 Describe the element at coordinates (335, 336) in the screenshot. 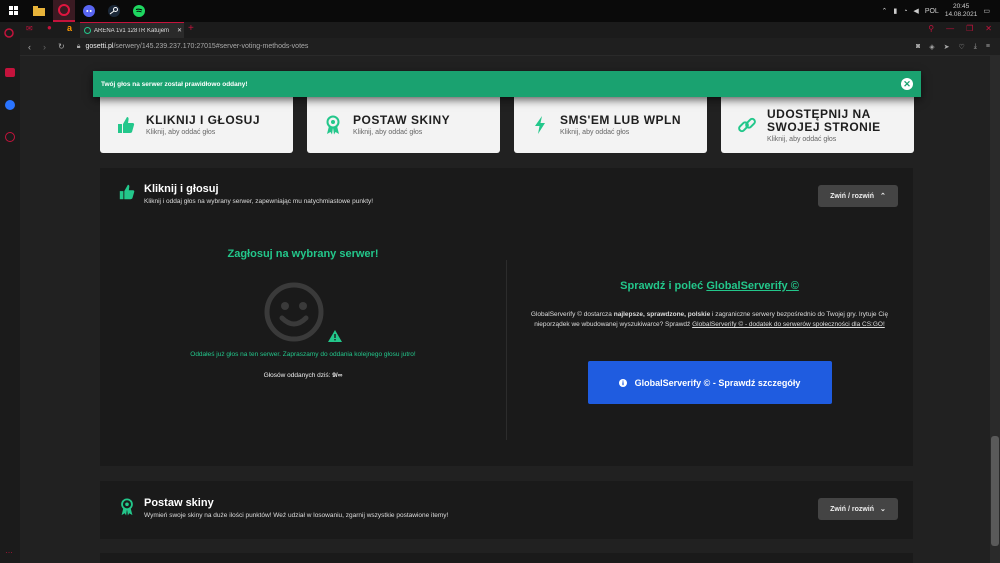

I see `warning-icon` at that location.